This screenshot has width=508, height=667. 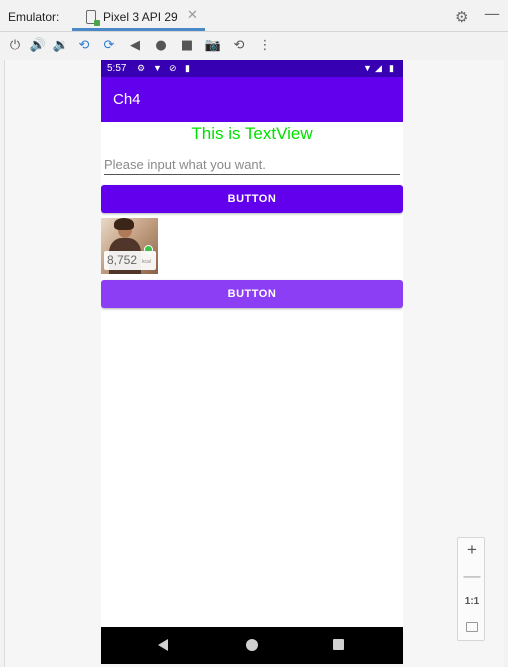 I want to click on status-bar: 5:57 ⚙ ▼ ⊘ ▮ ▼ ◢ ▮, so click(x=252, y=68).